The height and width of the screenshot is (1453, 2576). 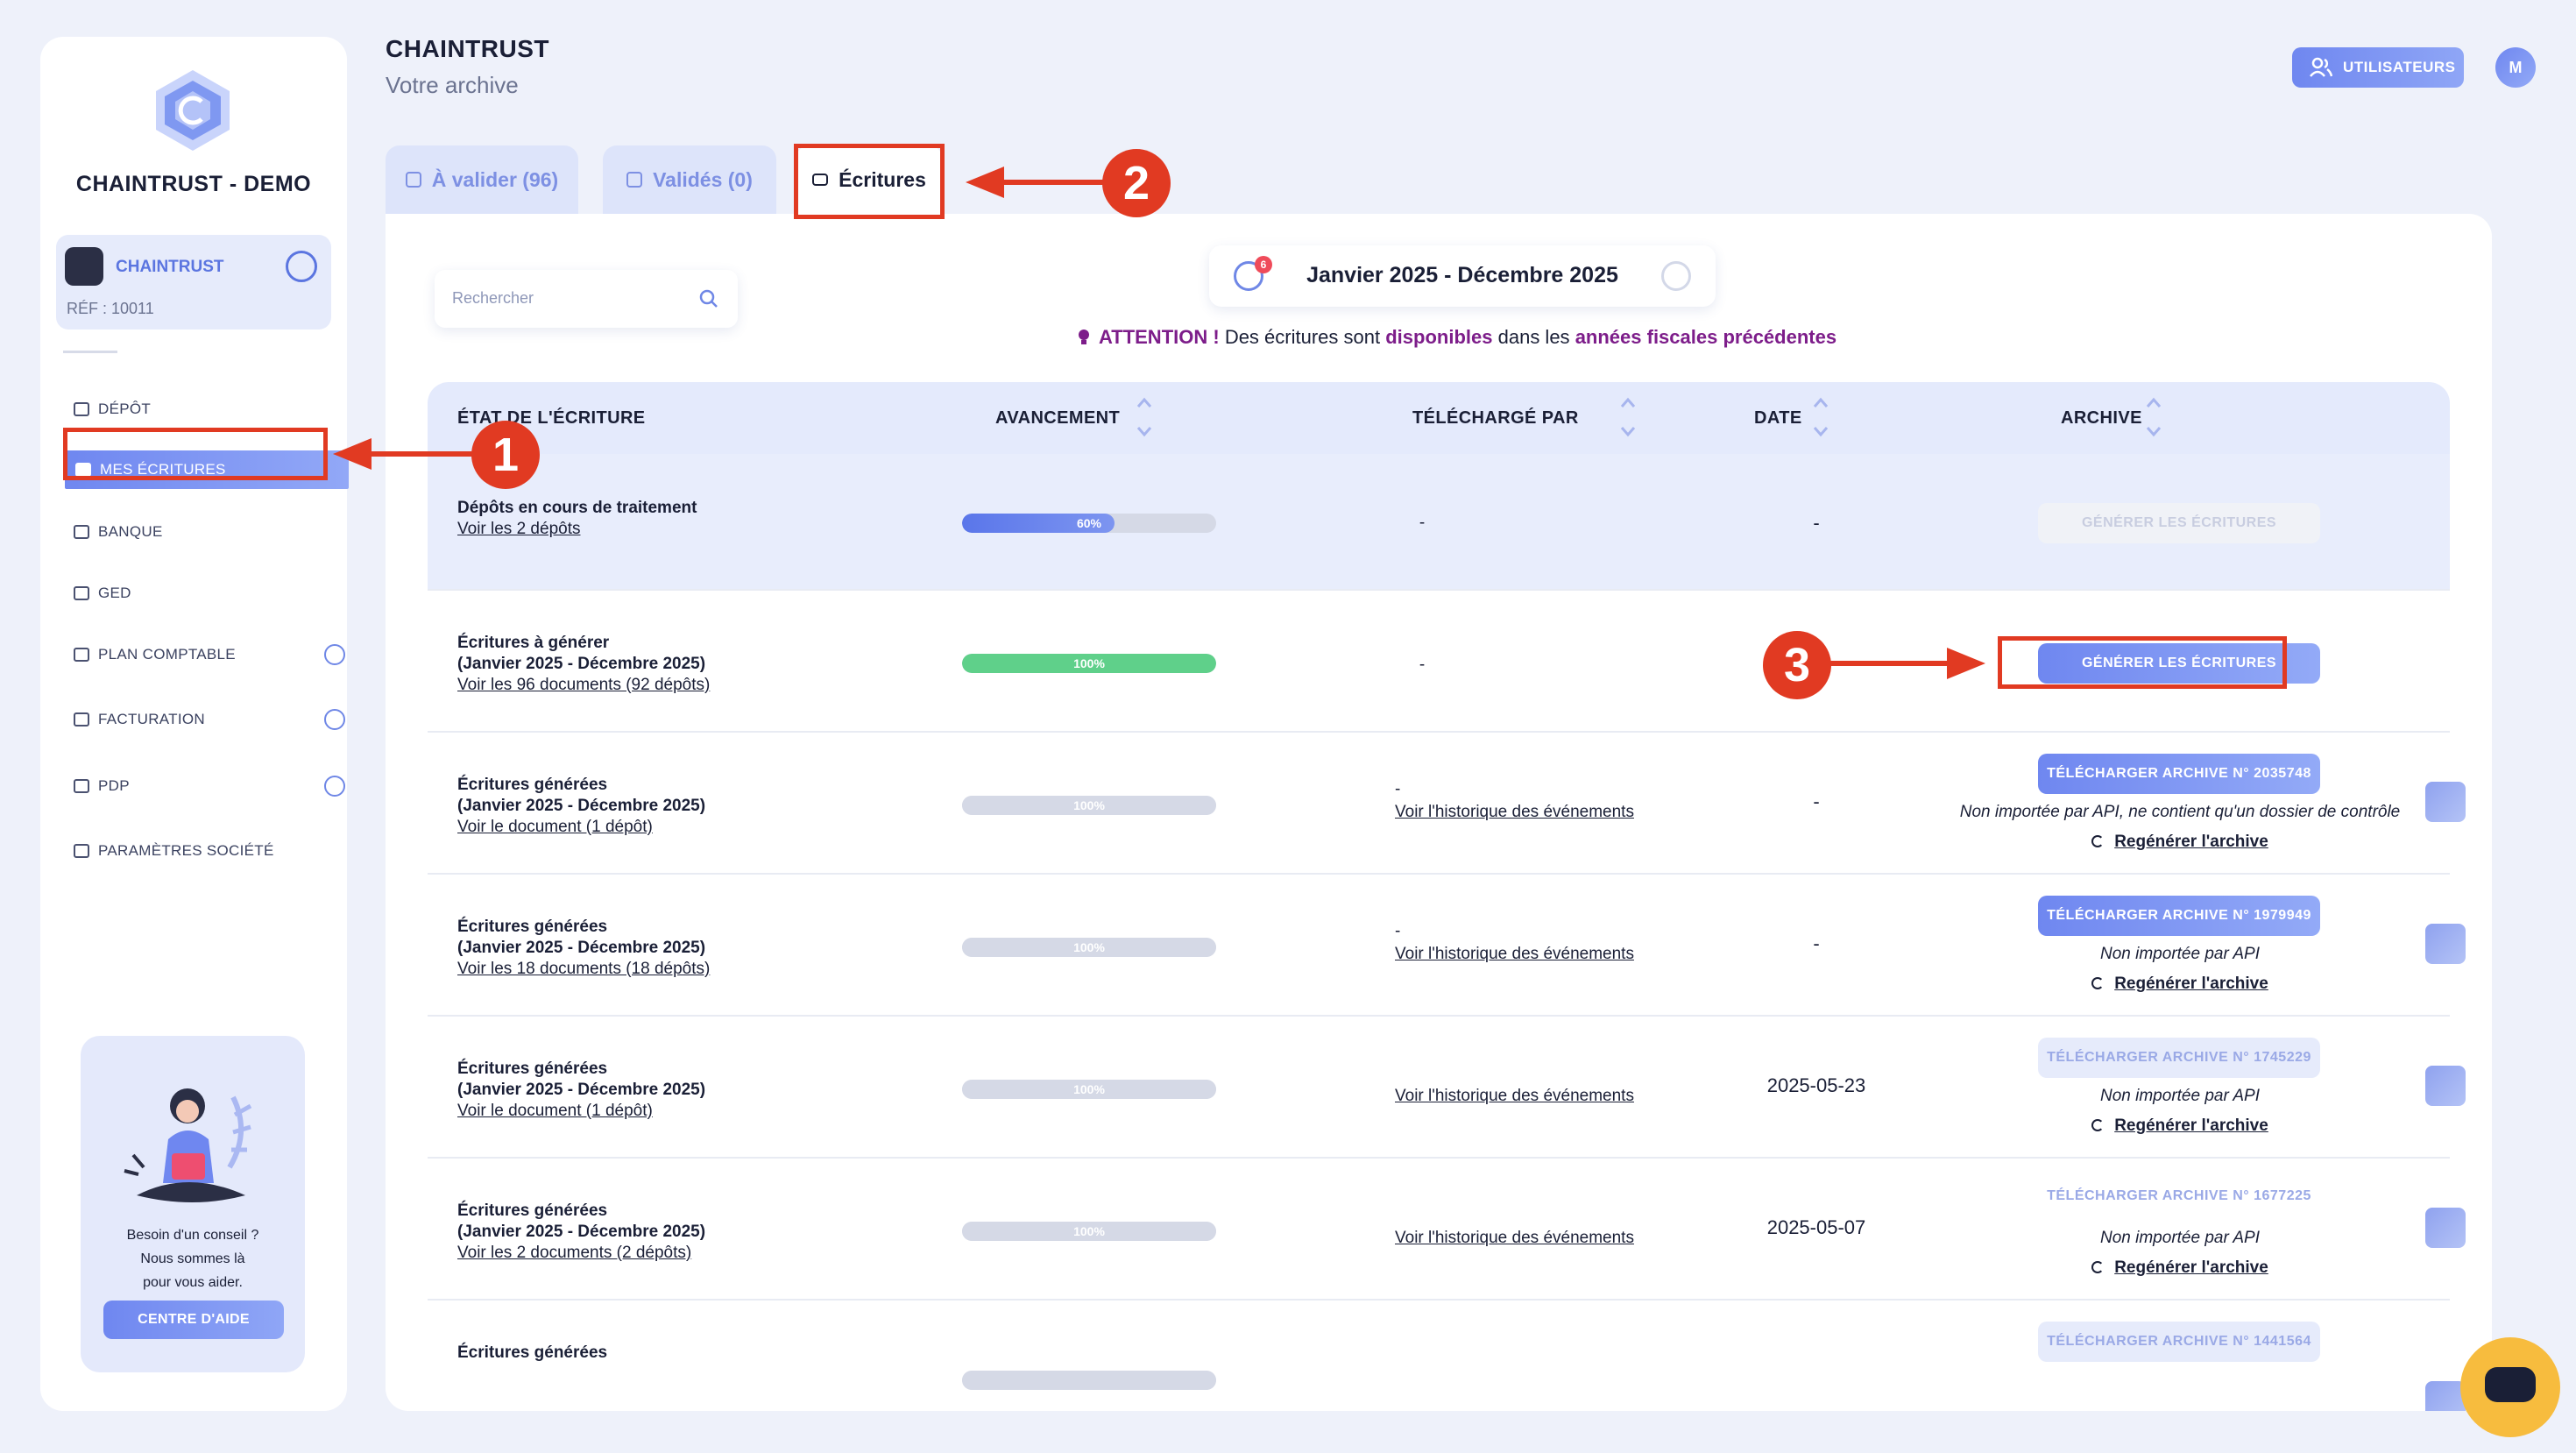 What do you see at coordinates (301, 266) in the screenshot?
I see `chevron-right-icon` at bounding box center [301, 266].